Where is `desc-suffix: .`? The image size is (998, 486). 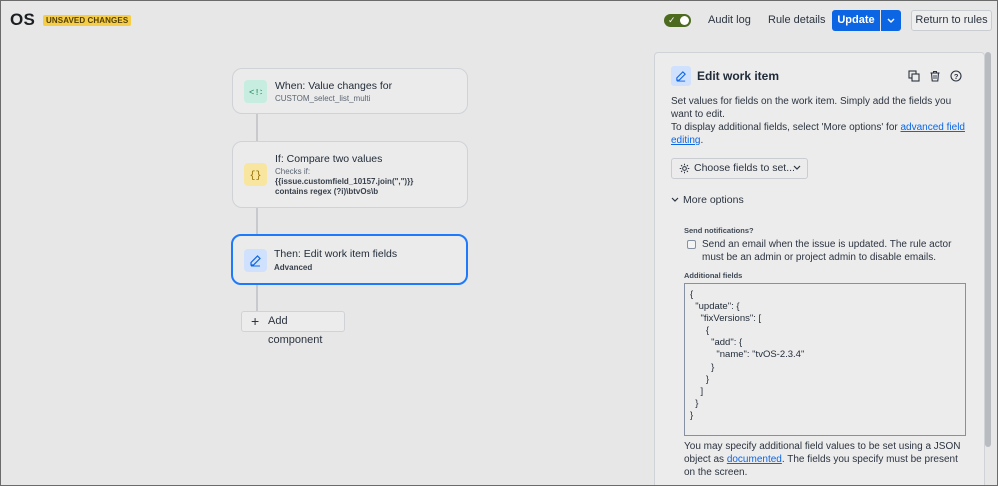 desc-suffix: . is located at coordinates (702, 140).